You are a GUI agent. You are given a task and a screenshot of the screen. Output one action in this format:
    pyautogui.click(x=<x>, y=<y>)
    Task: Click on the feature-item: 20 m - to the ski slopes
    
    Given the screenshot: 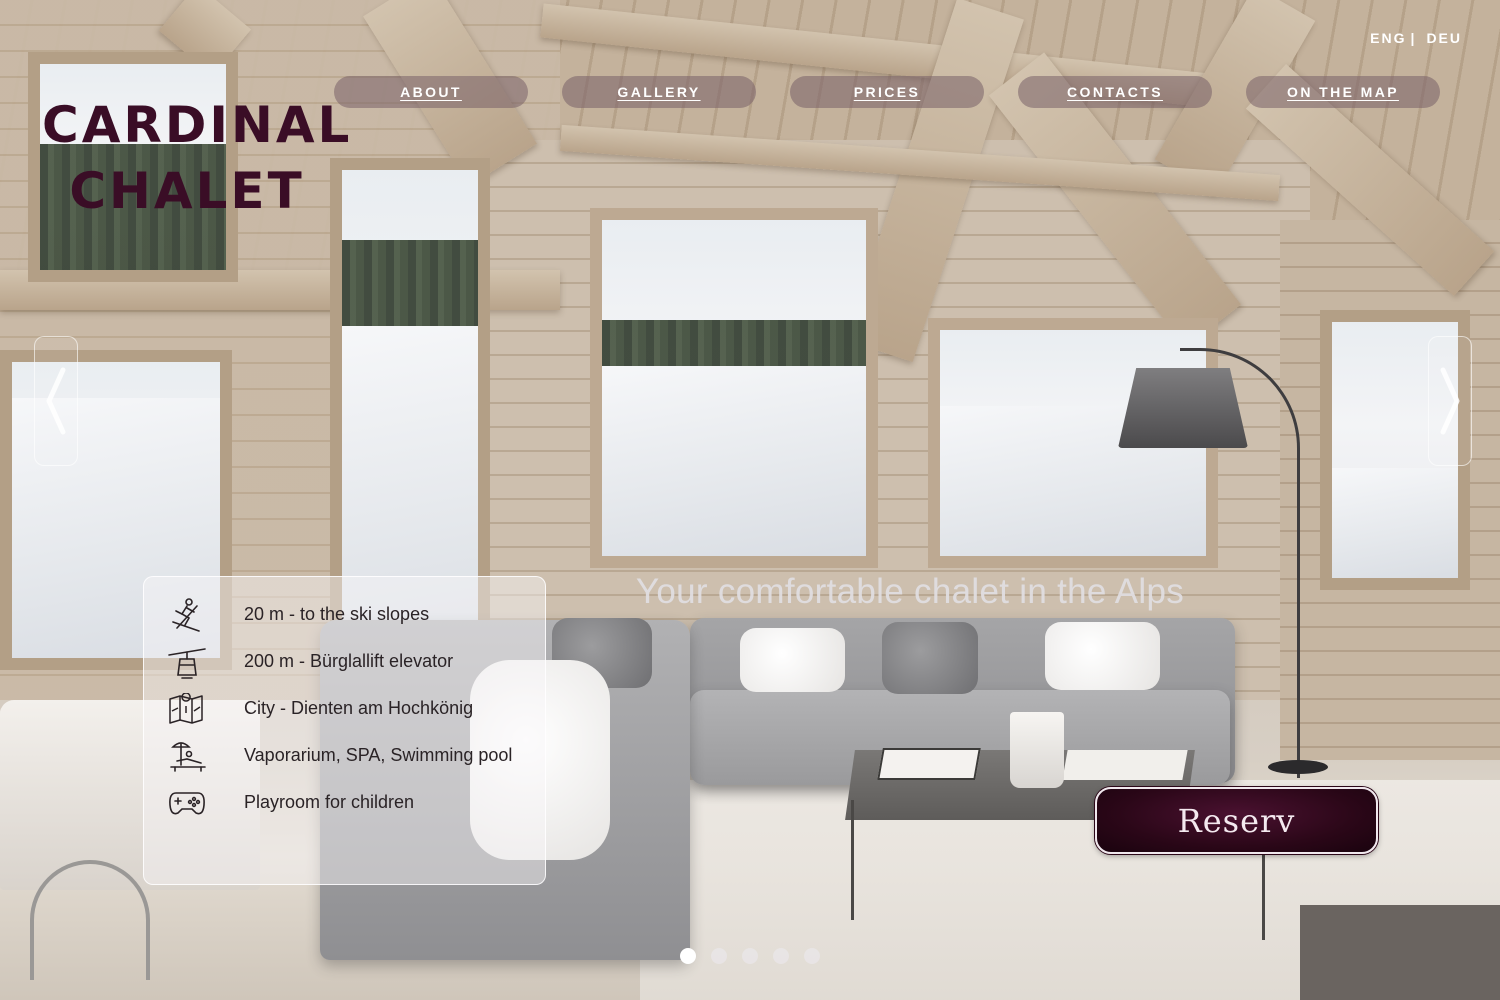 What is the action you would take?
    pyautogui.click(x=344, y=614)
    